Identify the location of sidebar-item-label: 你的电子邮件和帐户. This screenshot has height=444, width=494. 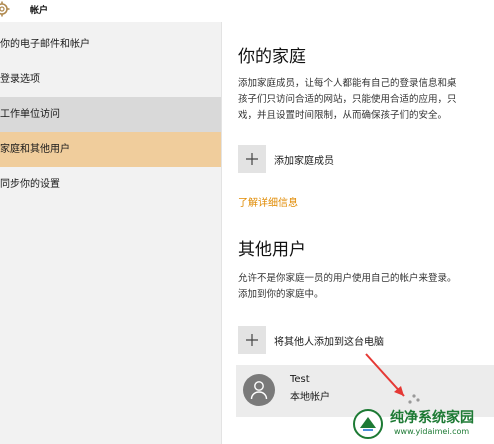
(45, 44).